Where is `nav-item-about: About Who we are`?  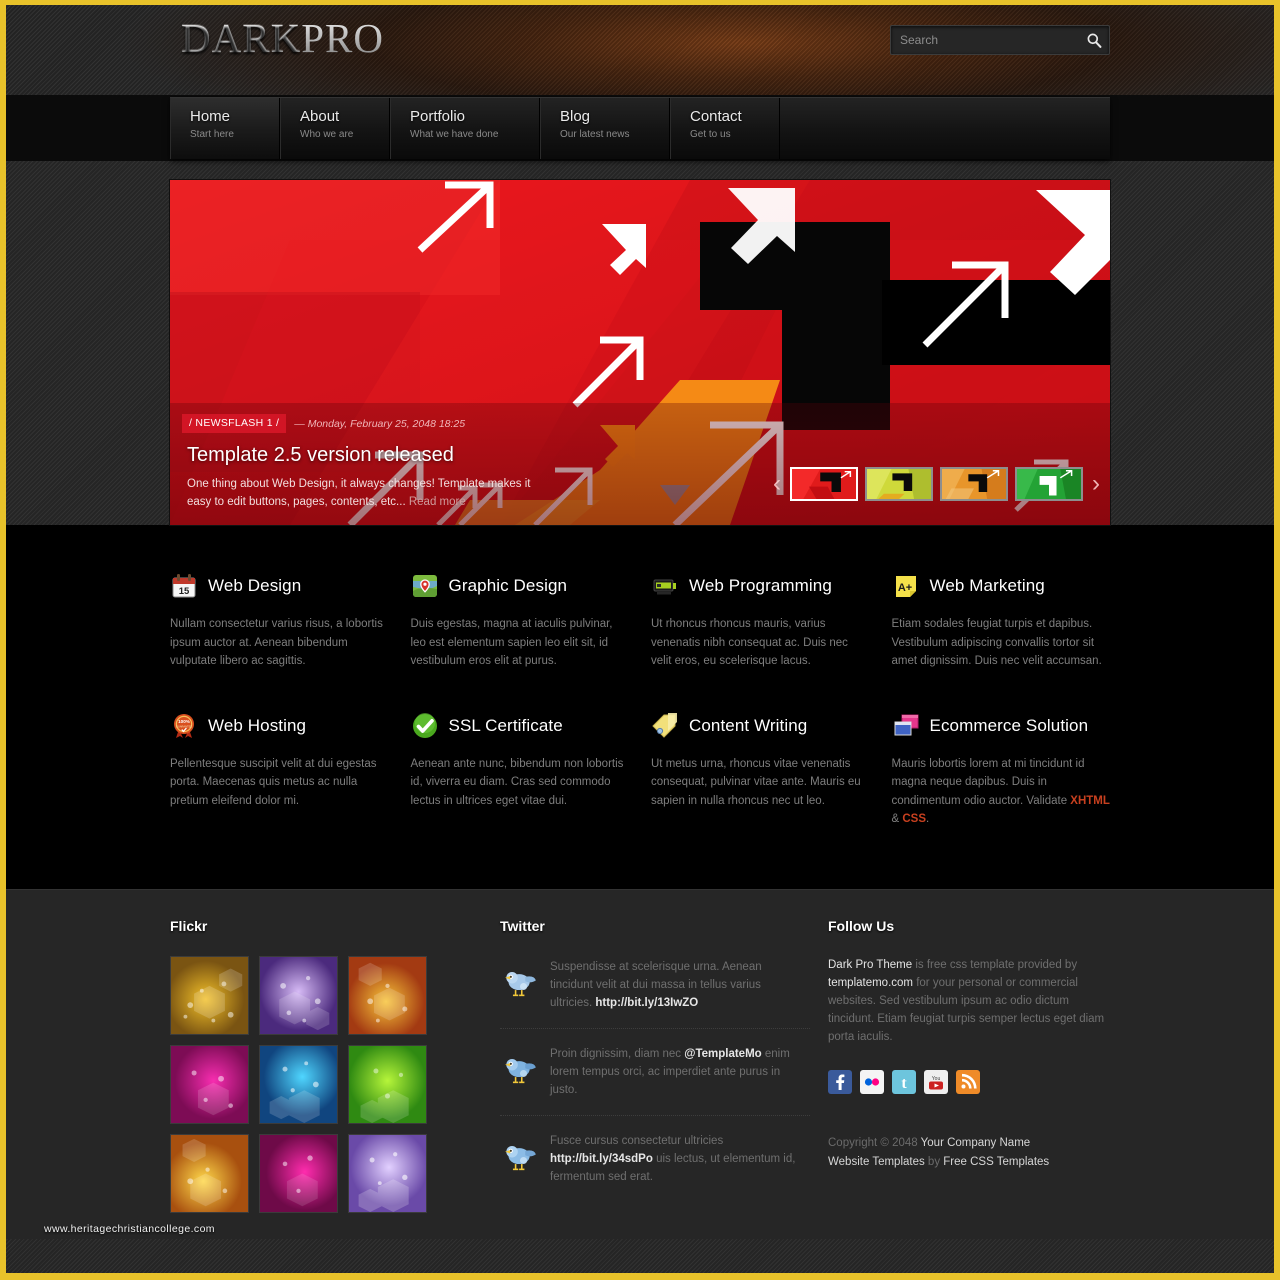
nav-item-about: About Who we are is located at coordinates (335, 128).